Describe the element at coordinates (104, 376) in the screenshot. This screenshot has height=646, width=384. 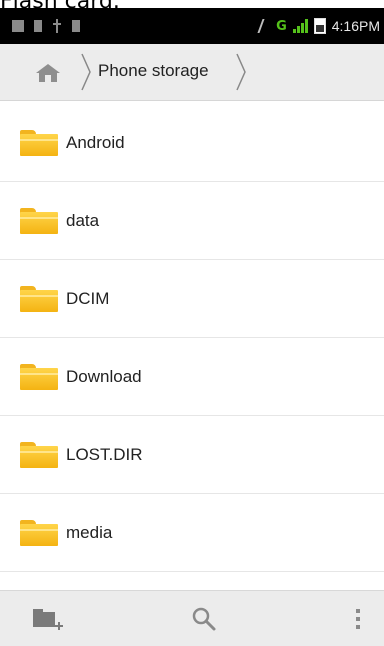
I see `file-name: Download` at that location.